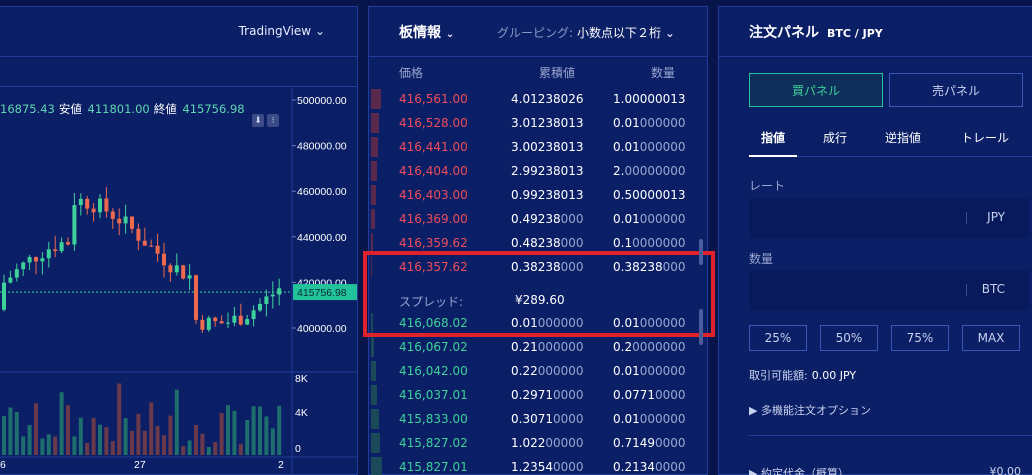 This screenshot has height=475, width=1032. Describe the element at coordinates (662, 371) in the screenshot. I see `quantity-trailing: 000000` at that location.